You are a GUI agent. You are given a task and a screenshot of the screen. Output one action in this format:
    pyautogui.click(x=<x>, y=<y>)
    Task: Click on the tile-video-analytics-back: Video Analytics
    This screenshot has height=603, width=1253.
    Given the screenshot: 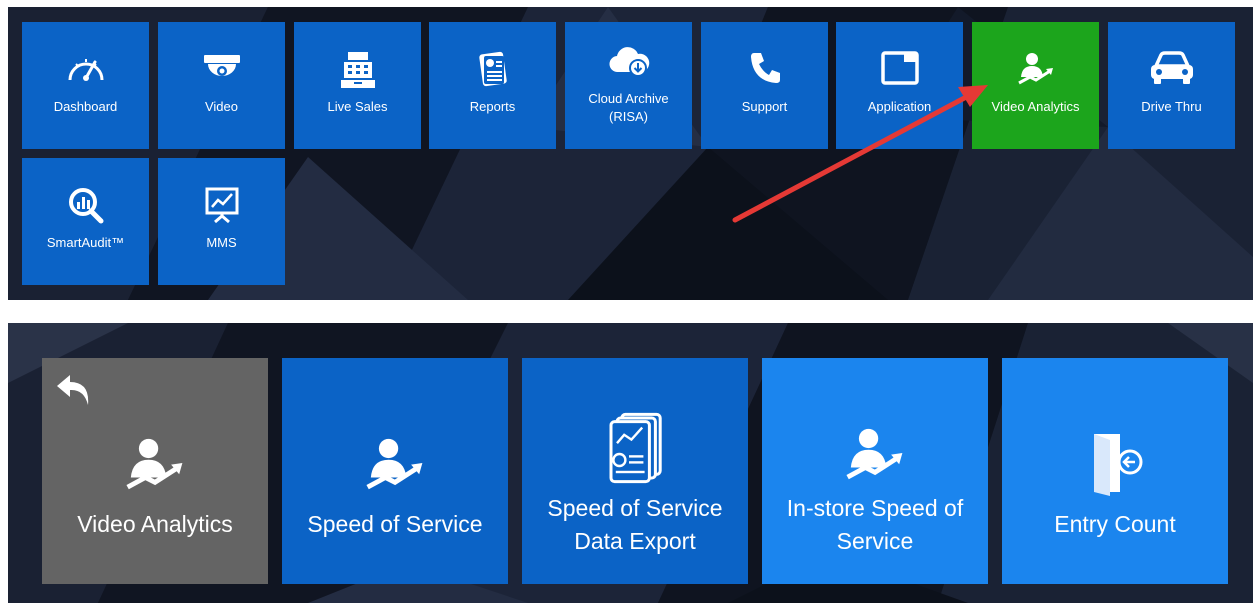 What is the action you would take?
    pyautogui.click(x=155, y=471)
    